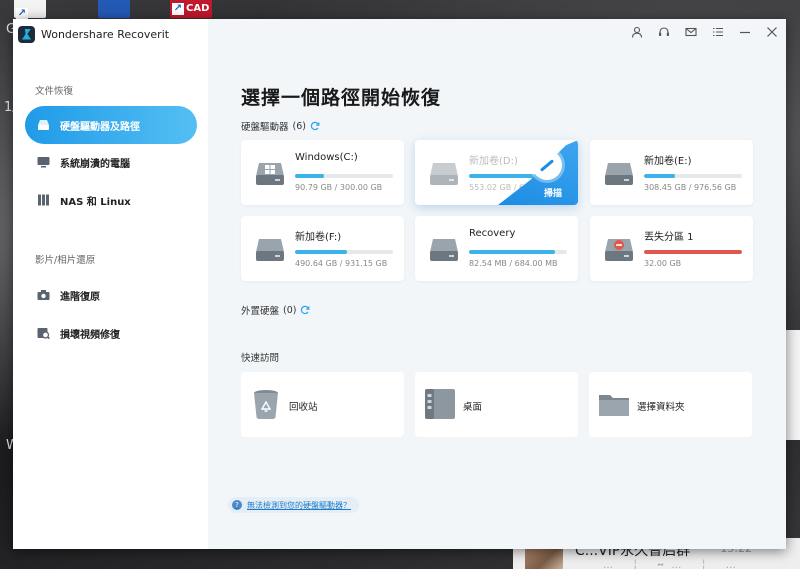  What do you see at coordinates (690, 187) in the screenshot?
I see `drive-size: 308.45 GB / 976.56 GB` at bounding box center [690, 187].